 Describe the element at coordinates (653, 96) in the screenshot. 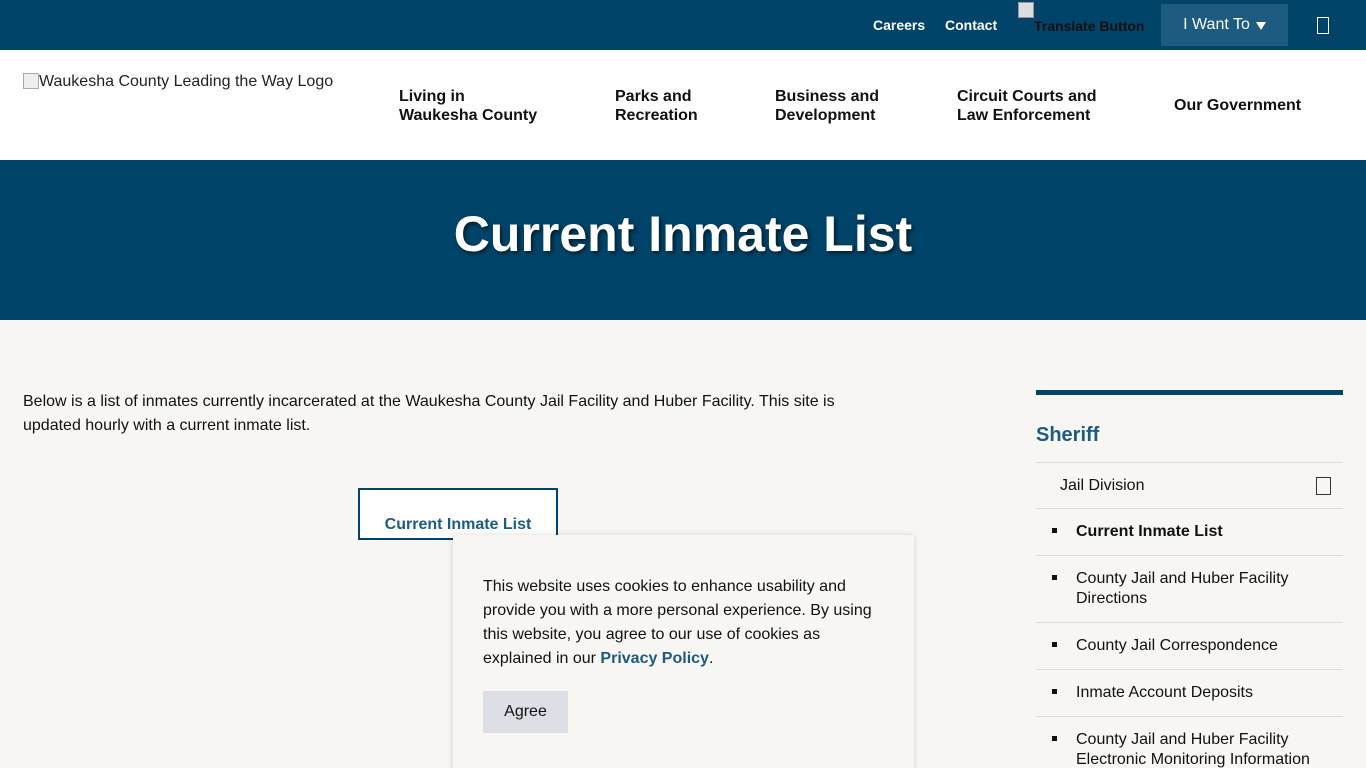

I see `nav-label-line1: Parks and` at that location.